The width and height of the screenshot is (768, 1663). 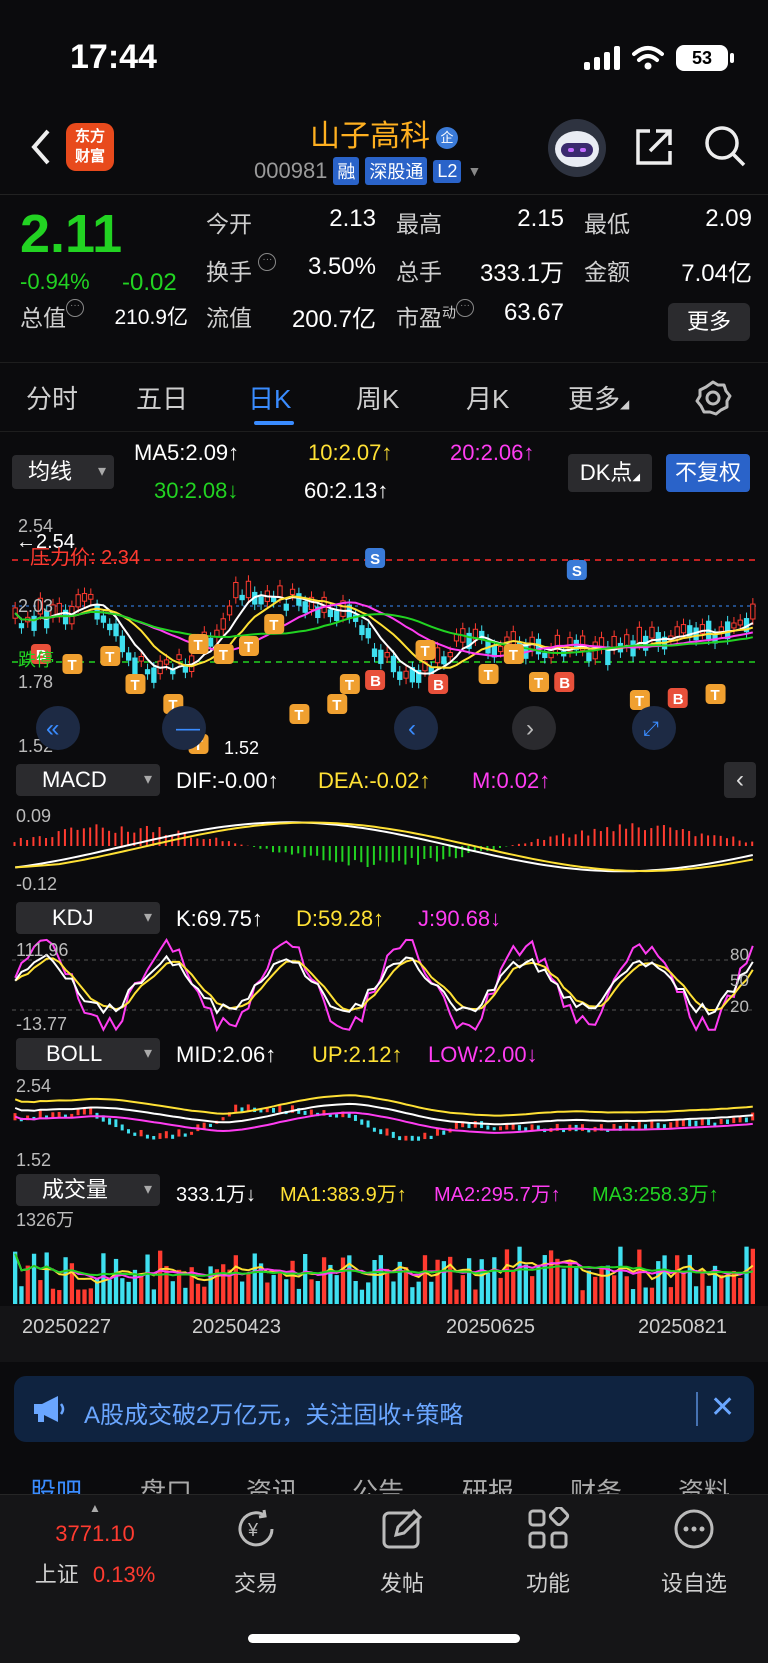 What do you see at coordinates (610, 473) in the screenshot?
I see `dk-points-button: DK点◢` at bounding box center [610, 473].